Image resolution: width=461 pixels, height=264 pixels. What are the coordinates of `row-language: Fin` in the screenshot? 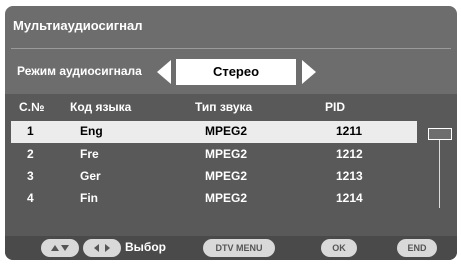 It's located at (89, 198).